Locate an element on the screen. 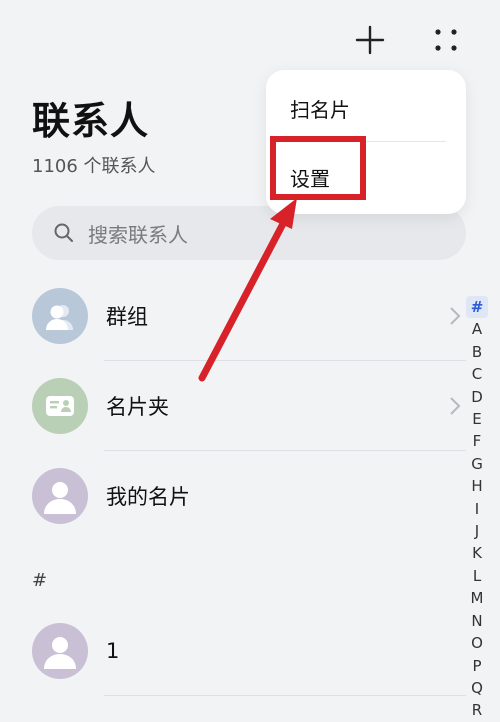 This screenshot has height=722, width=500. more-options-button is located at coordinates (446, 40).